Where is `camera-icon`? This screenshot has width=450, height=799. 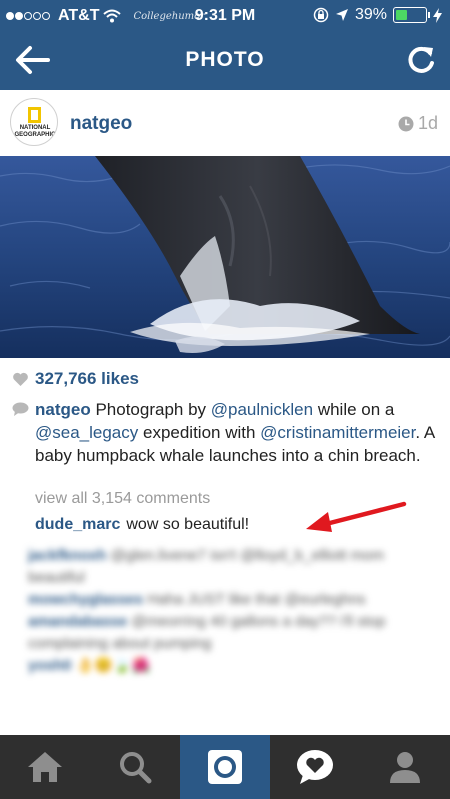 camera-icon is located at coordinates (225, 767).